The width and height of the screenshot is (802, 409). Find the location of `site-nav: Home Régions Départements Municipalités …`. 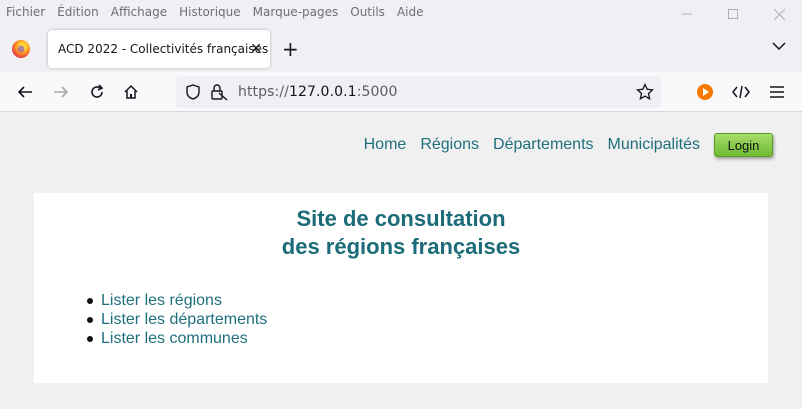

site-nav: Home Régions Départements Municipalités … is located at coordinates (561, 145).